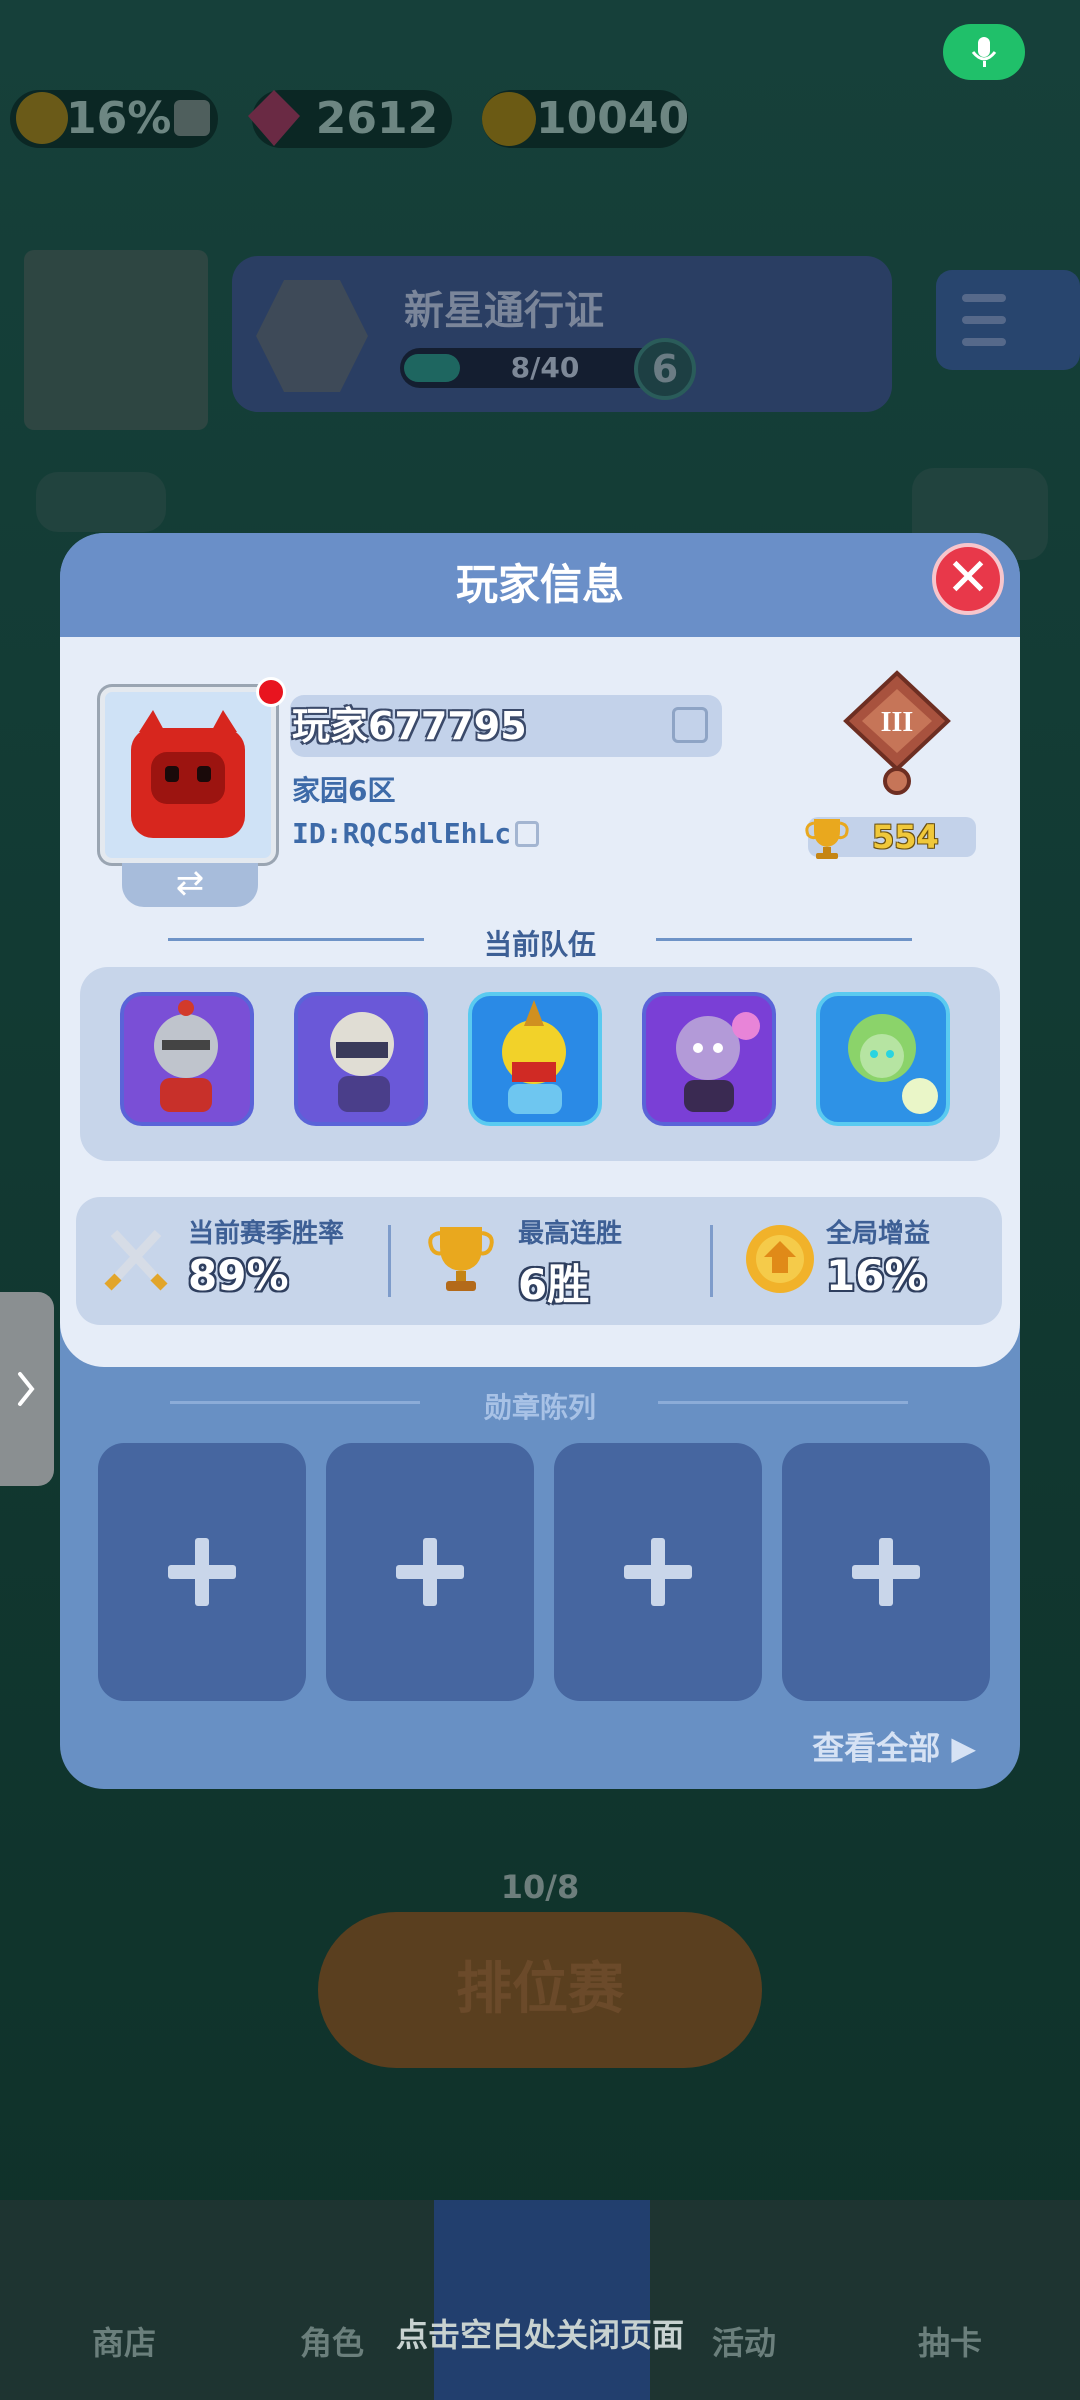  Describe the element at coordinates (119, 118) in the screenshot. I see `buff-value: 16%` at that location.